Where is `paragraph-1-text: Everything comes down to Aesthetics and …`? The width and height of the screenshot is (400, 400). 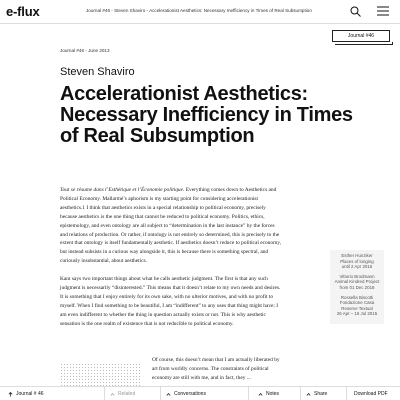
paragraph-1-text: Everything comes down to Aesthetics and … is located at coordinates (170, 226).